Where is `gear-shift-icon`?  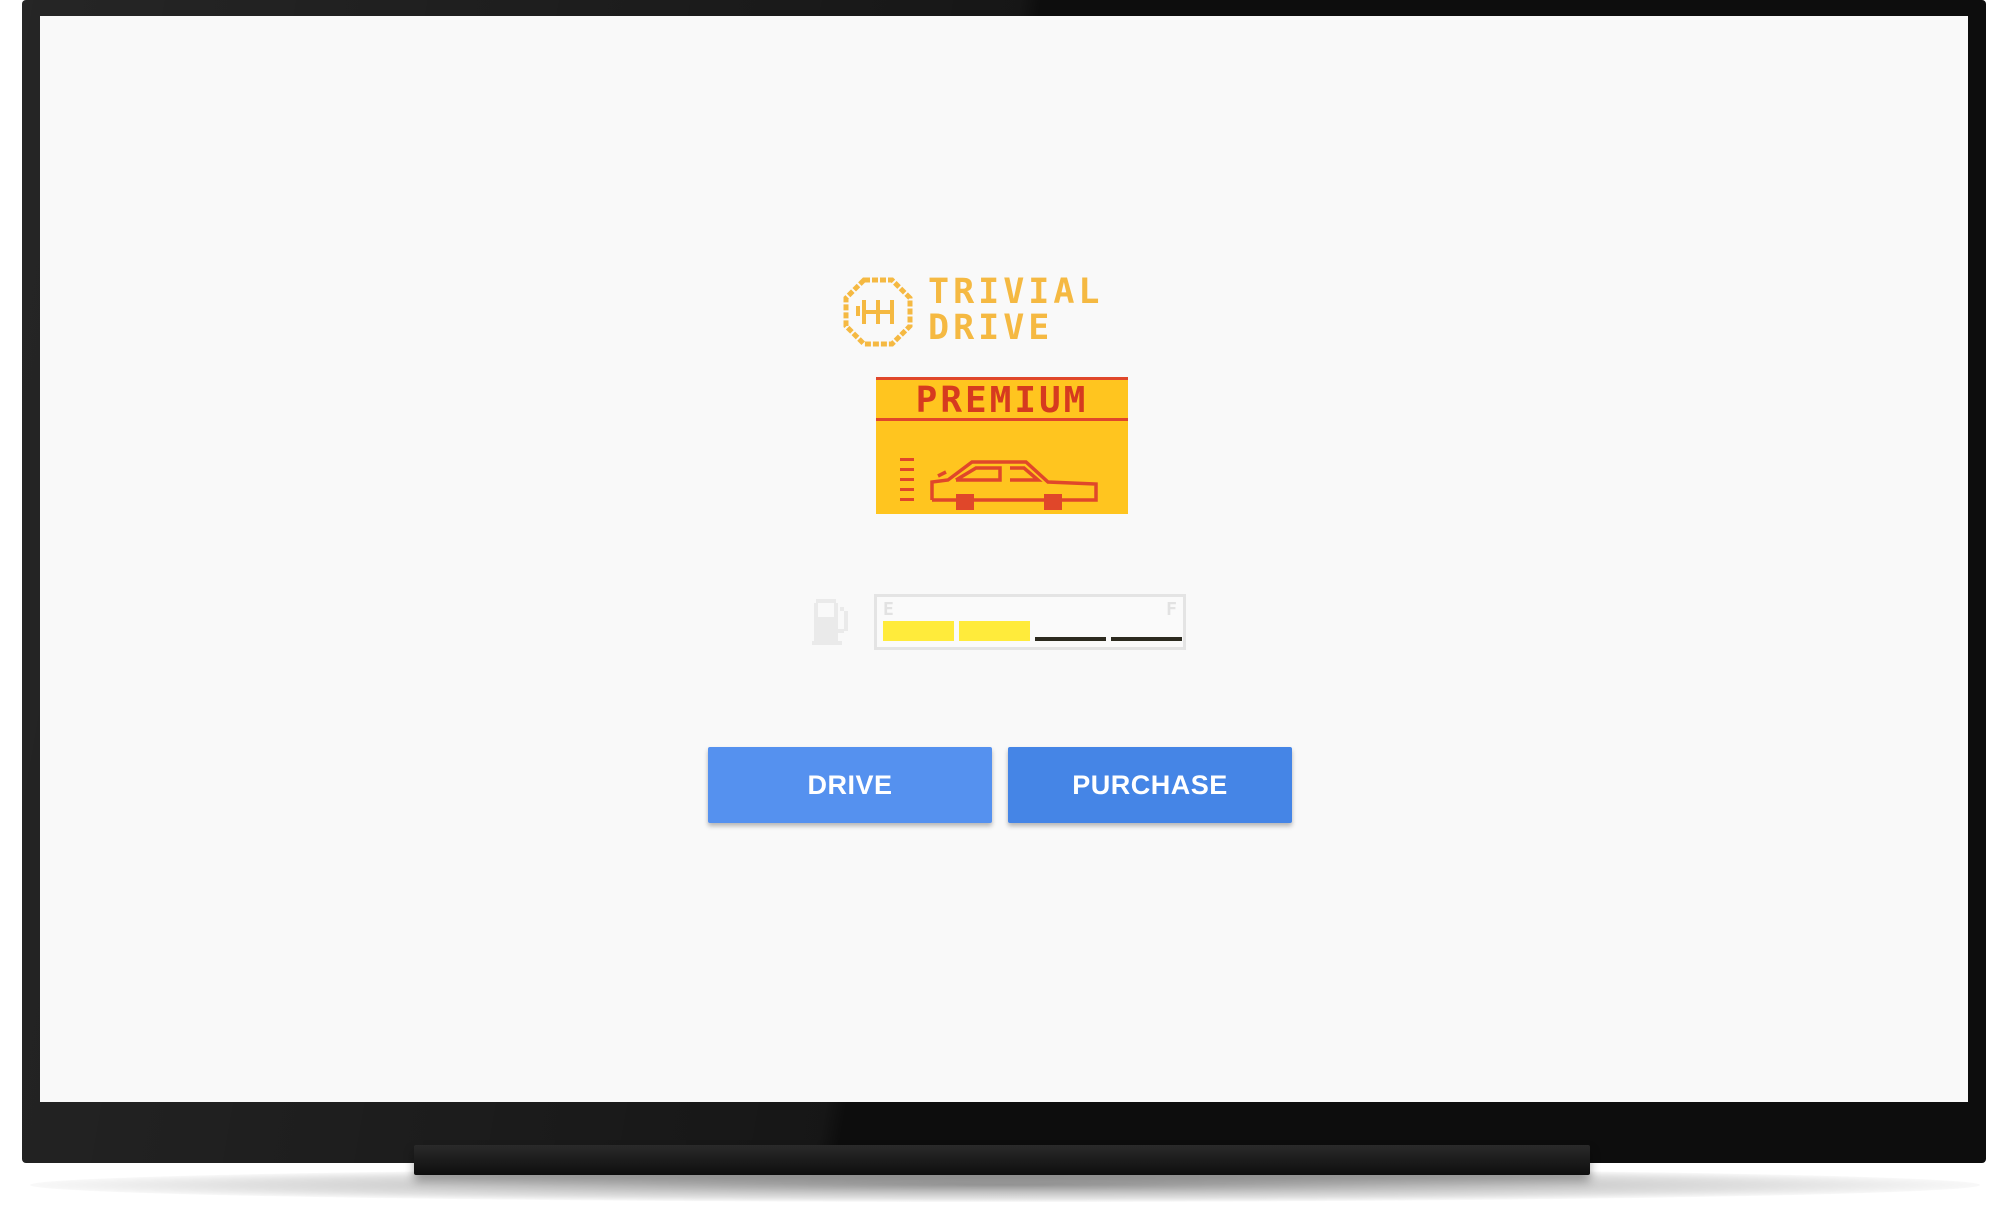 gear-shift-icon is located at coordinates (878, 312).